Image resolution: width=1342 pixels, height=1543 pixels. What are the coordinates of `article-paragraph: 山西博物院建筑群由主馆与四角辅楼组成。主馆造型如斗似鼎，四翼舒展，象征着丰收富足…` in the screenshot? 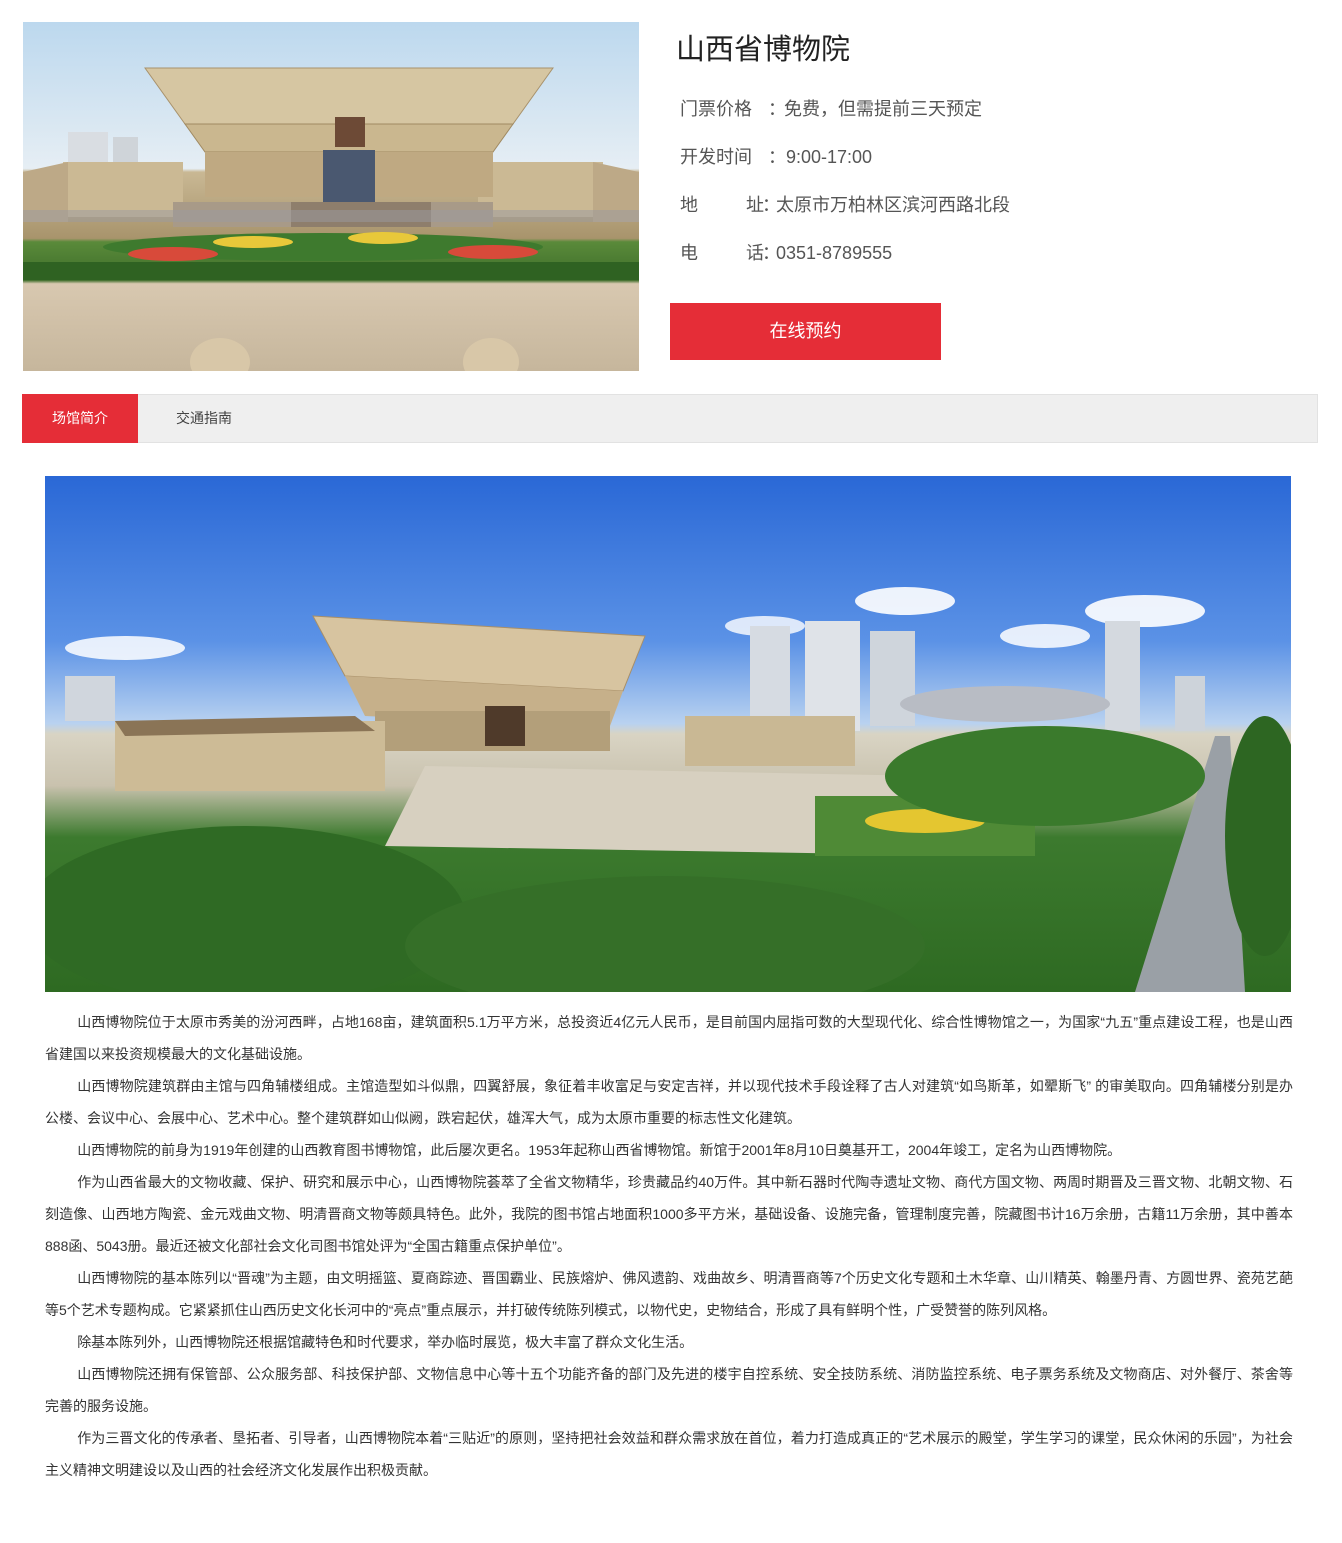 It's located at (669, 1102).